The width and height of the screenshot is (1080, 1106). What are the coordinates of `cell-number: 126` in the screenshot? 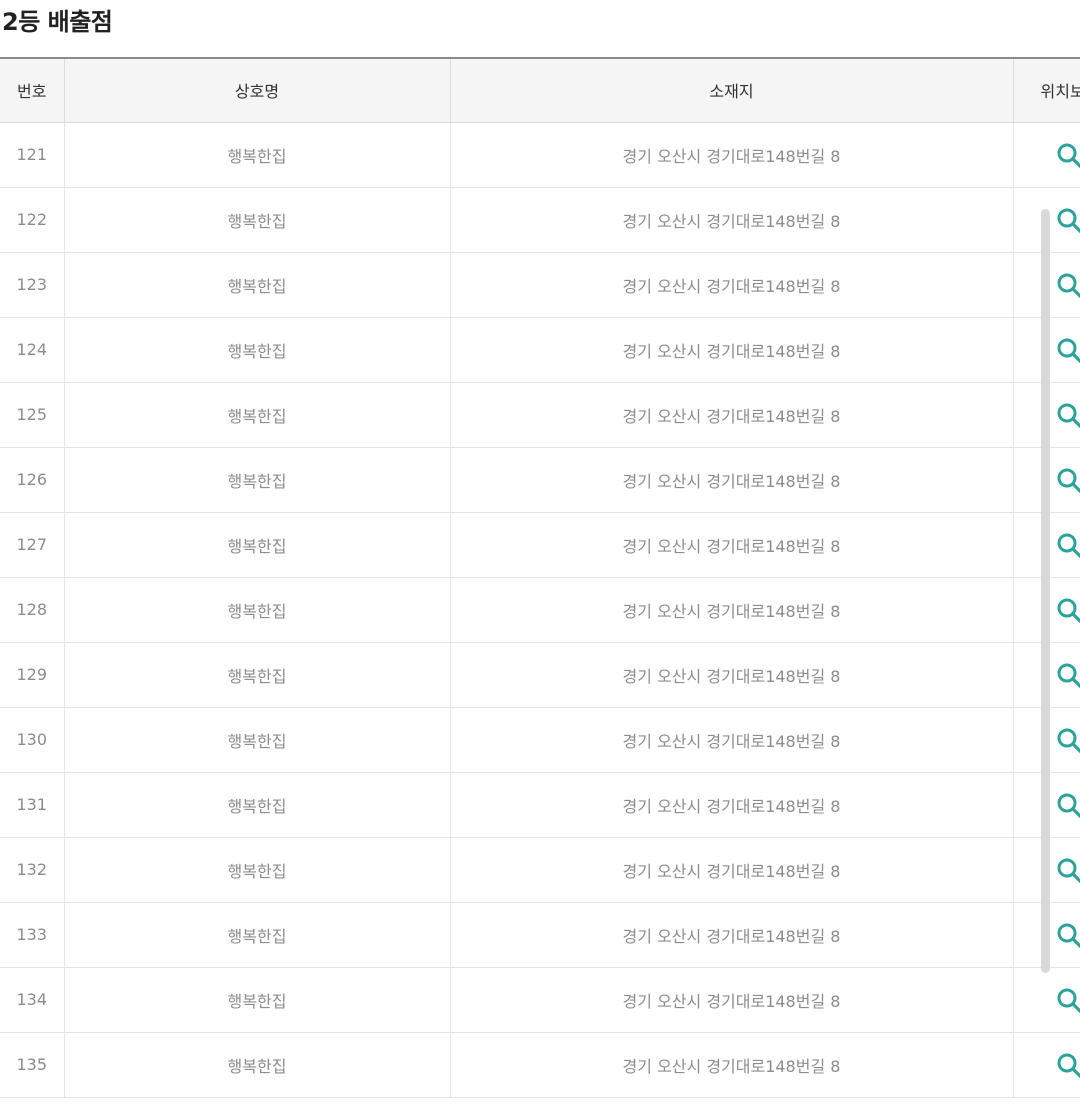 It's located at (32, 480).